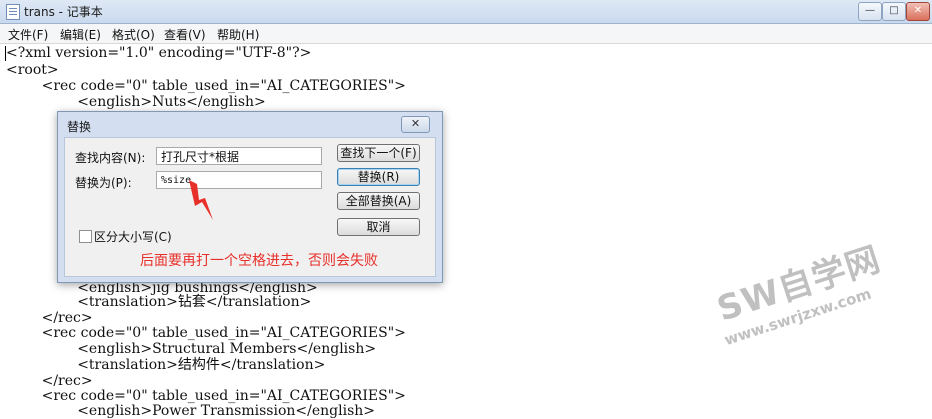 Image resolution: width=932 pixels, height=419 pixels. I want to click on editor-line: <english>Structural Members</english>, so click(191, 349).